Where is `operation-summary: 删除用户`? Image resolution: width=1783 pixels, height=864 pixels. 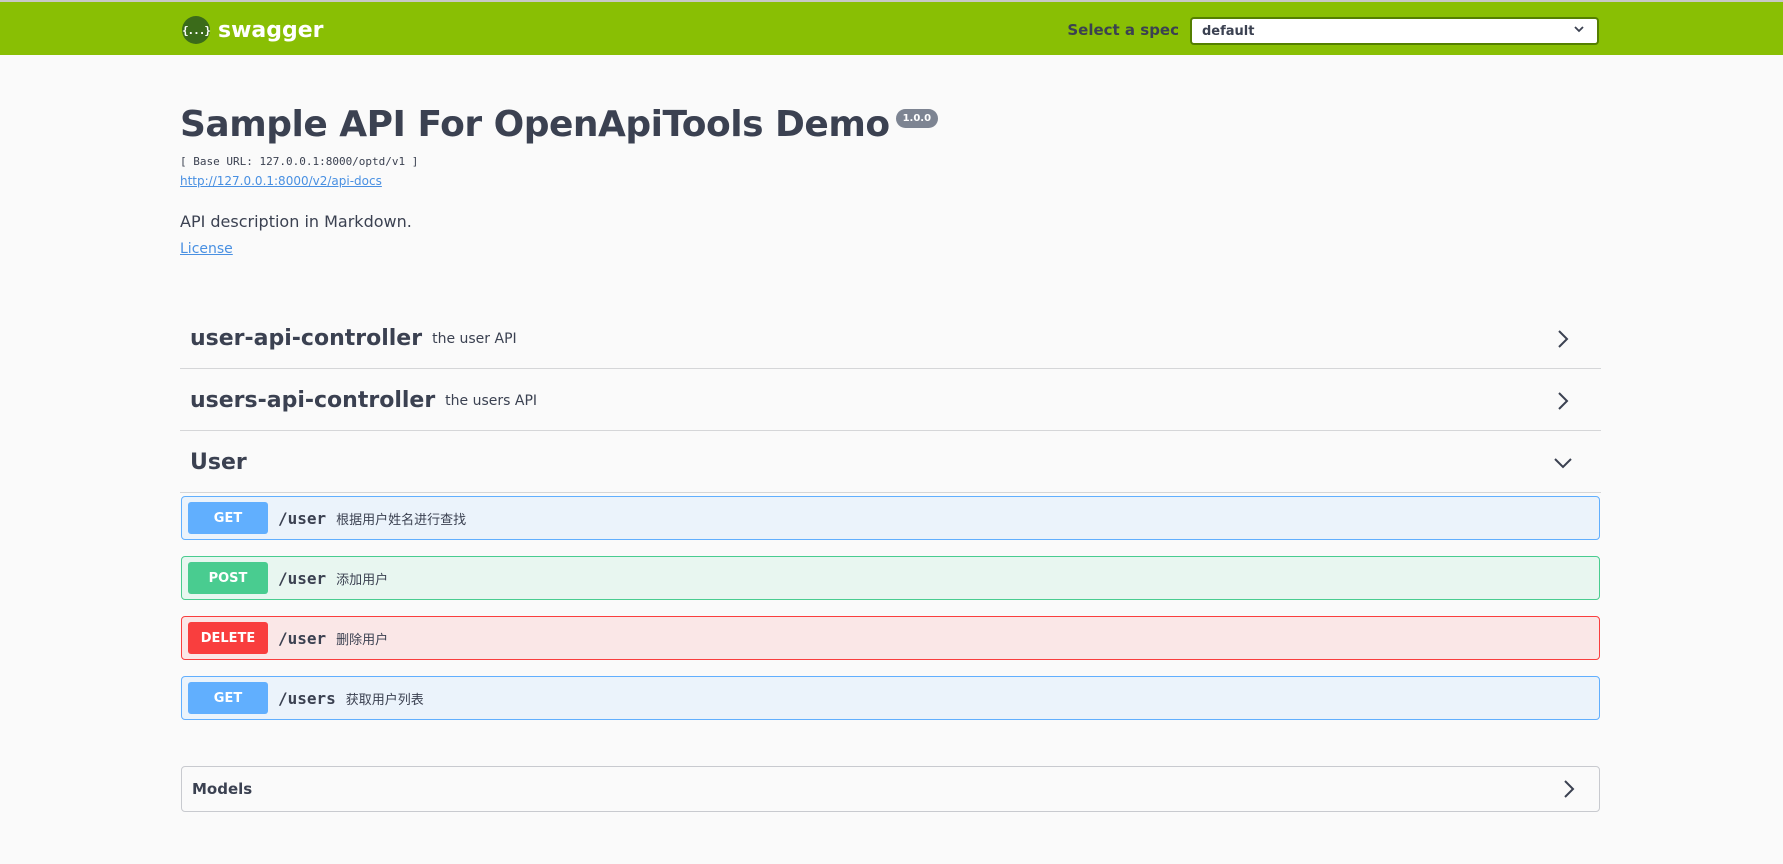
operation-summary: 删除用户 is located at coordinates (362, 640).